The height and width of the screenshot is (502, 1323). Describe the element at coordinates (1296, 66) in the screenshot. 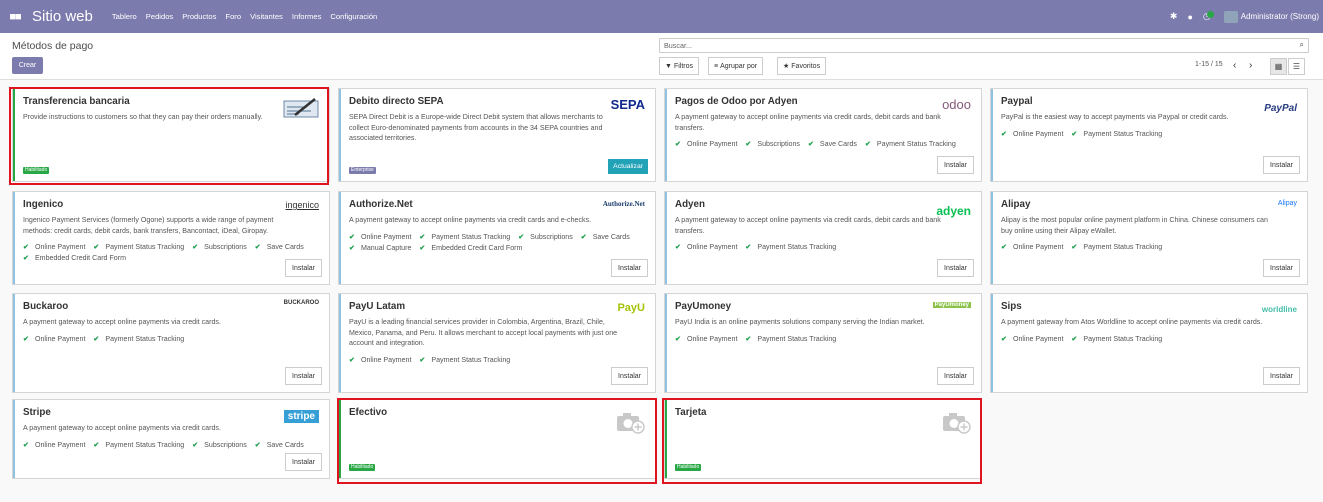

I see `list-view-icon: ☰` at that location.